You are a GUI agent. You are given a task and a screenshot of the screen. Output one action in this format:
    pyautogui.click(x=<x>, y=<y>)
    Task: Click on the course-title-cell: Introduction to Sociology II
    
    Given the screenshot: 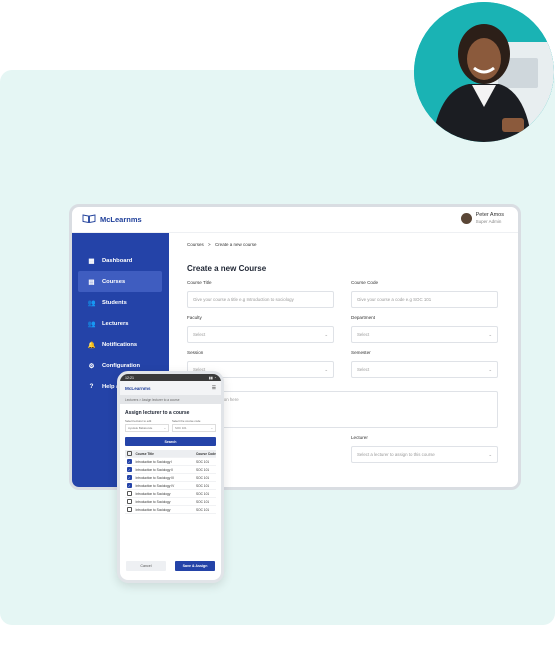 What is the action you would take?
    pyautogui.click(x=154, y=469)
    